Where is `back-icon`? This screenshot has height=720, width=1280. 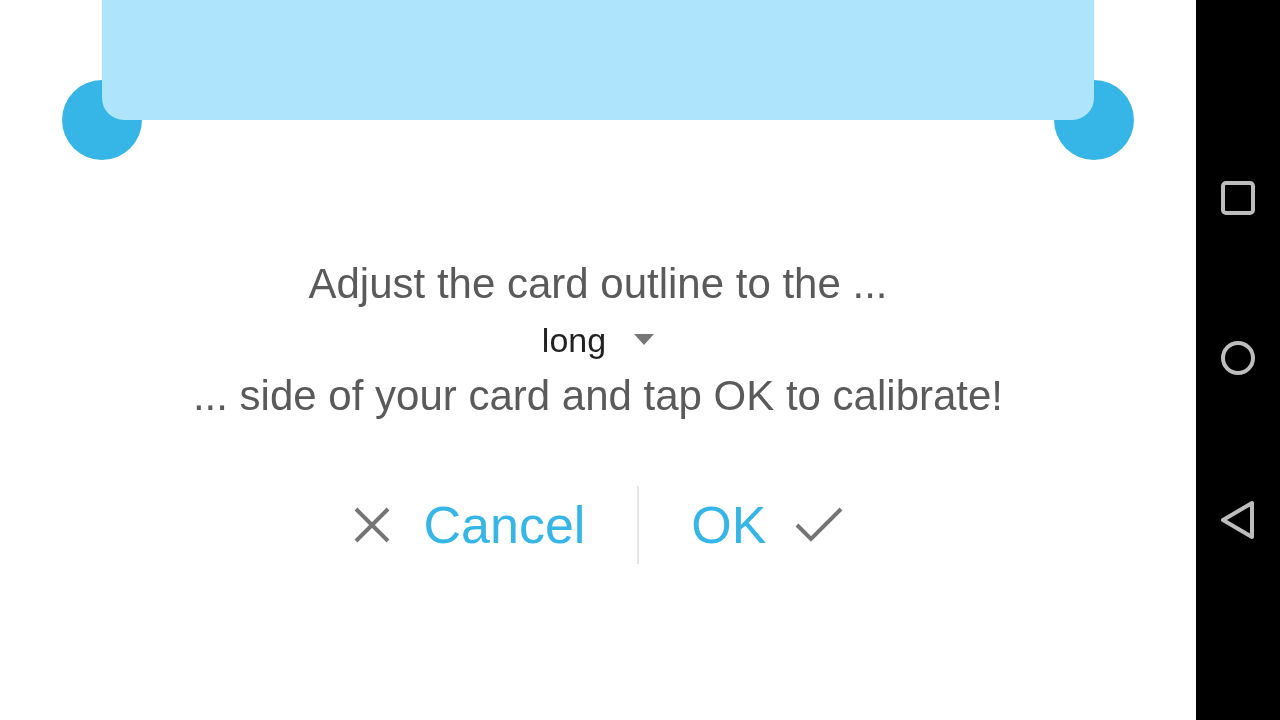 back-icon is located at coordinates (1238, 520).